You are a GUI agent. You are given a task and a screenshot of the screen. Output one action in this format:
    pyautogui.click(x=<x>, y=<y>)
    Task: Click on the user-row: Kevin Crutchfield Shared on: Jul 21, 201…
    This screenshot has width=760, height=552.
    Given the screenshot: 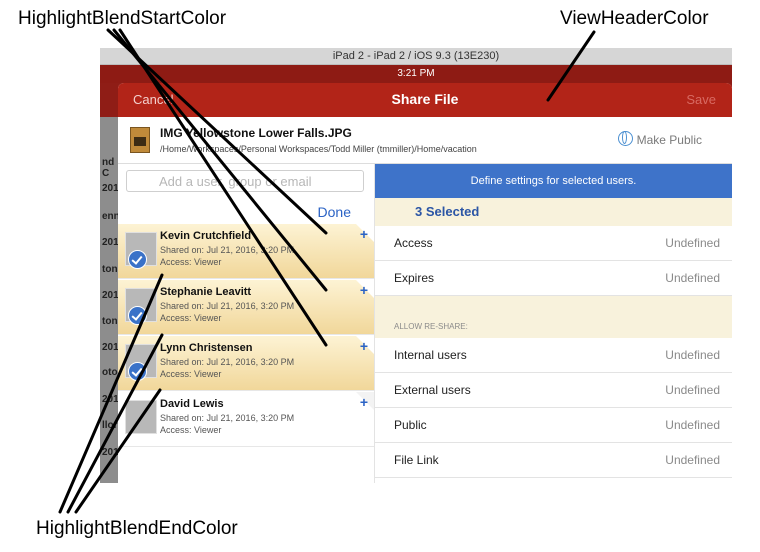 What is the action you would take?
    pyautogui.click(x=246, y=251)
    